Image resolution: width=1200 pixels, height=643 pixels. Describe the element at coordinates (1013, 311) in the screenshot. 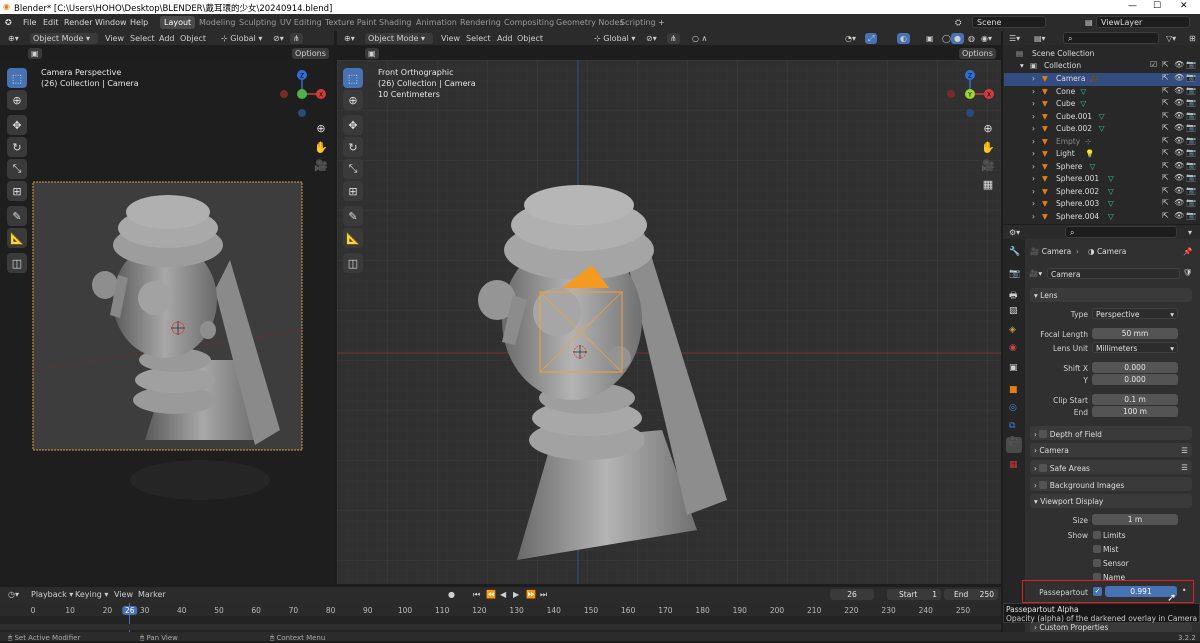

I see `view-layer-tab-icon: ▧` at that location.